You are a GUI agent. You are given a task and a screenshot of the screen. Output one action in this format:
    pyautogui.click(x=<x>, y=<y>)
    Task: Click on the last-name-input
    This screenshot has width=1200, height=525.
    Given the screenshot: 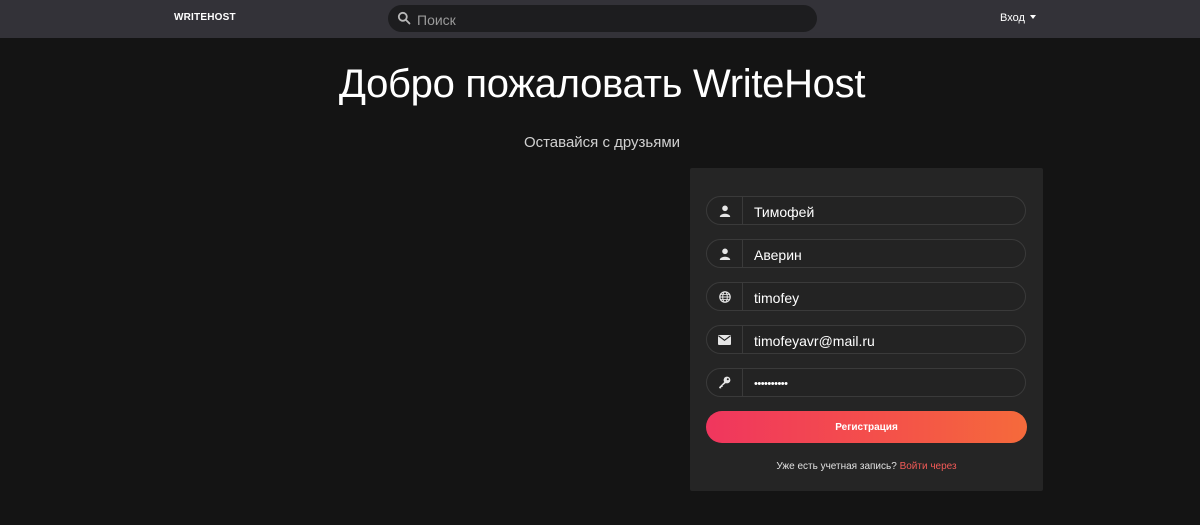 What is the action you would take?
    pyautogui.click(x=884, y=254)
    